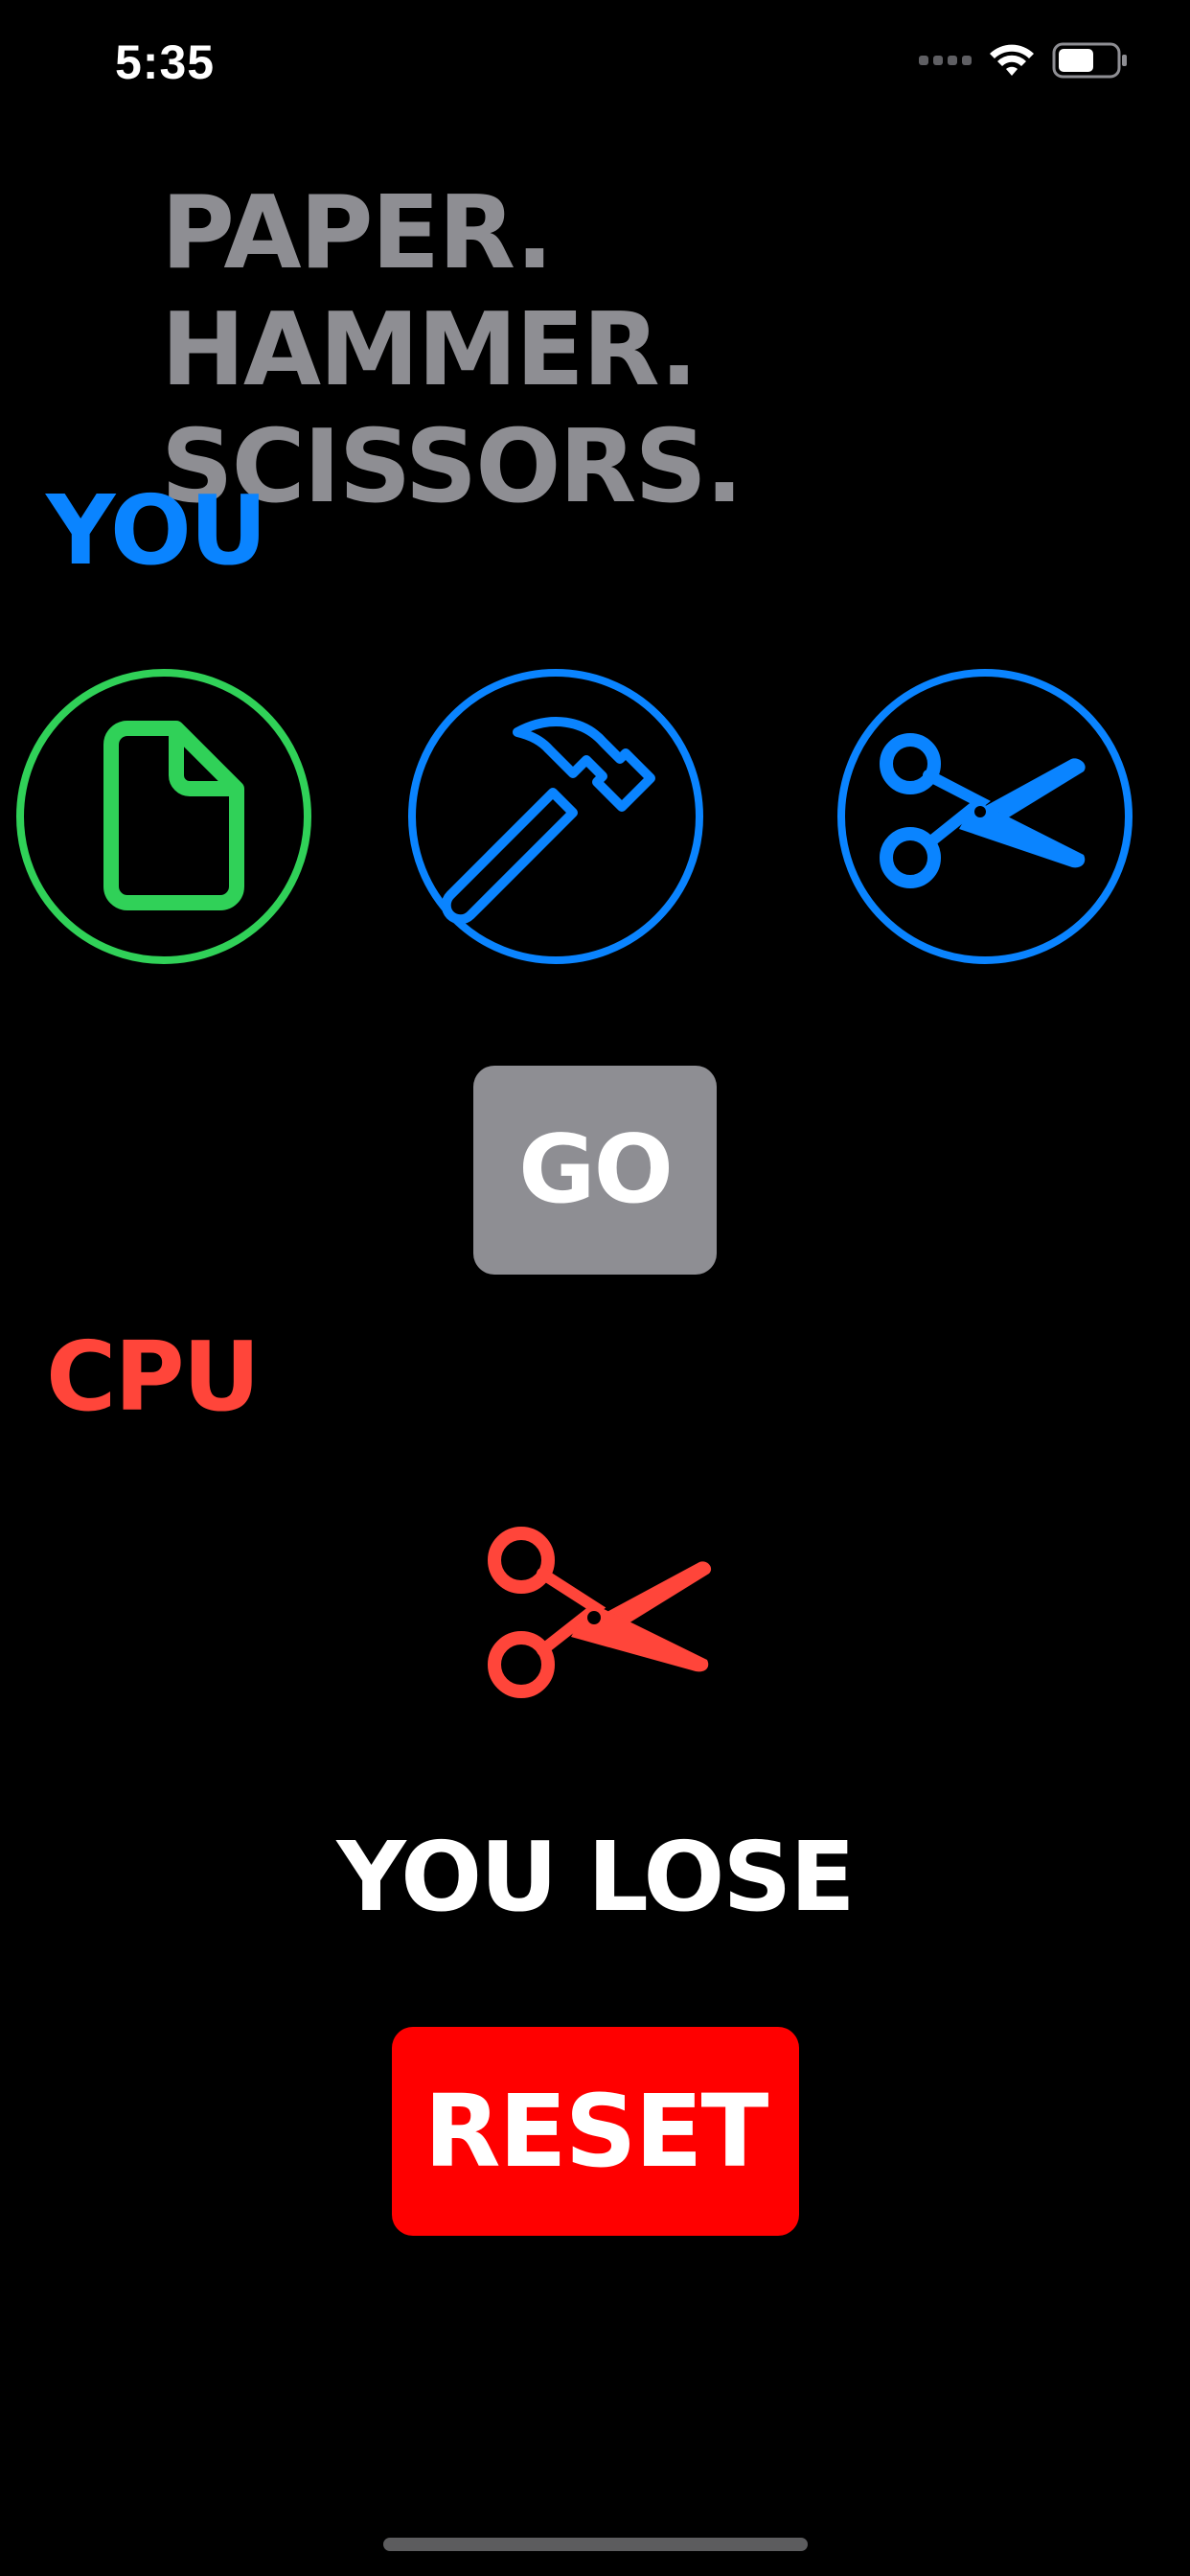 Image resolution: width=1190 pixels, height=2576 pixels. I want to click on hammer-icon, so click(556, 816).